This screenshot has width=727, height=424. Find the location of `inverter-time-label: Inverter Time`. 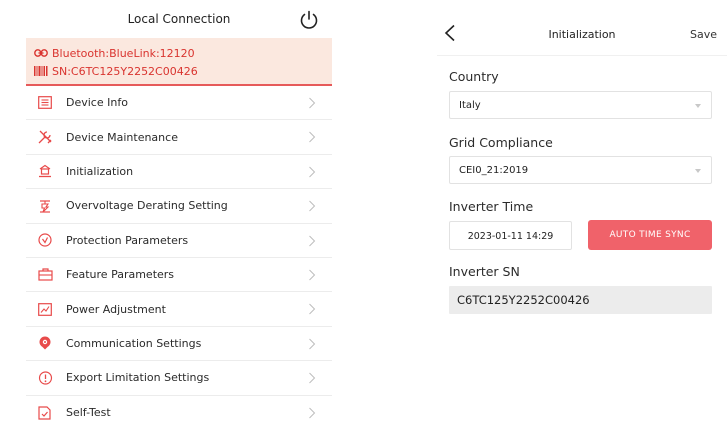

inverter-time-label: Inverter Time is located at coordinates (491, 206).